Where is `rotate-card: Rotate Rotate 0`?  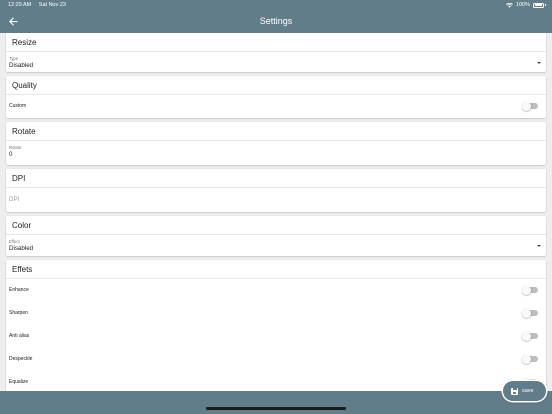
rotate-card: Rotate Rotate 0 is located at coordinates (276, 143).